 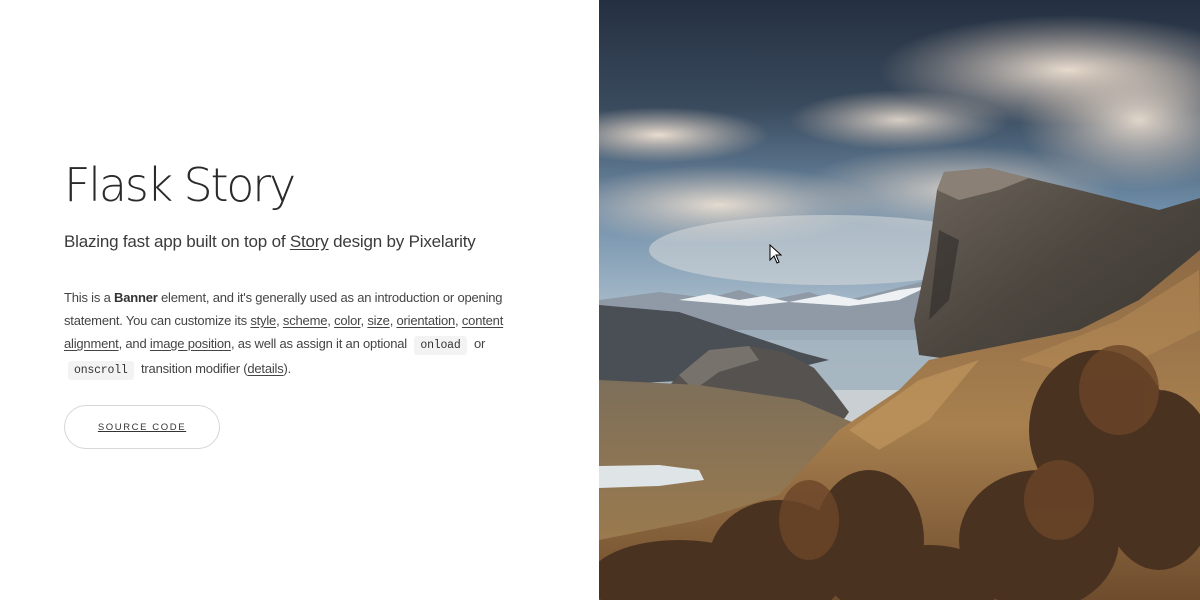 I want to click on image-position-link: image position, so click(x=190, y=343).